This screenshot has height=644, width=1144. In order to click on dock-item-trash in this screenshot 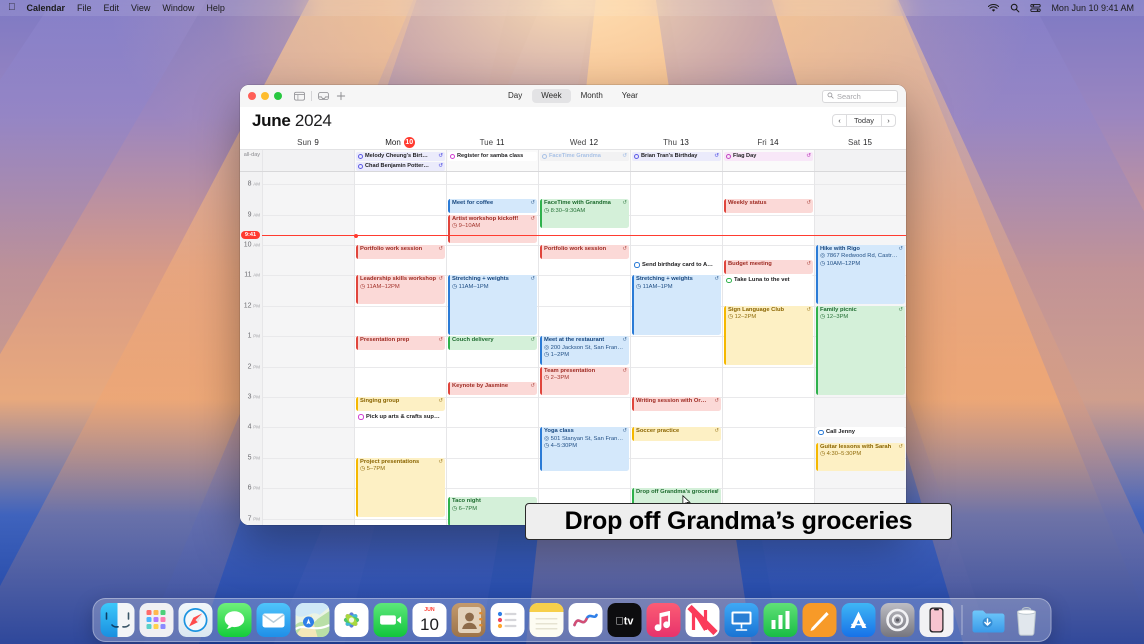, I will do `click(1027, 620)`.